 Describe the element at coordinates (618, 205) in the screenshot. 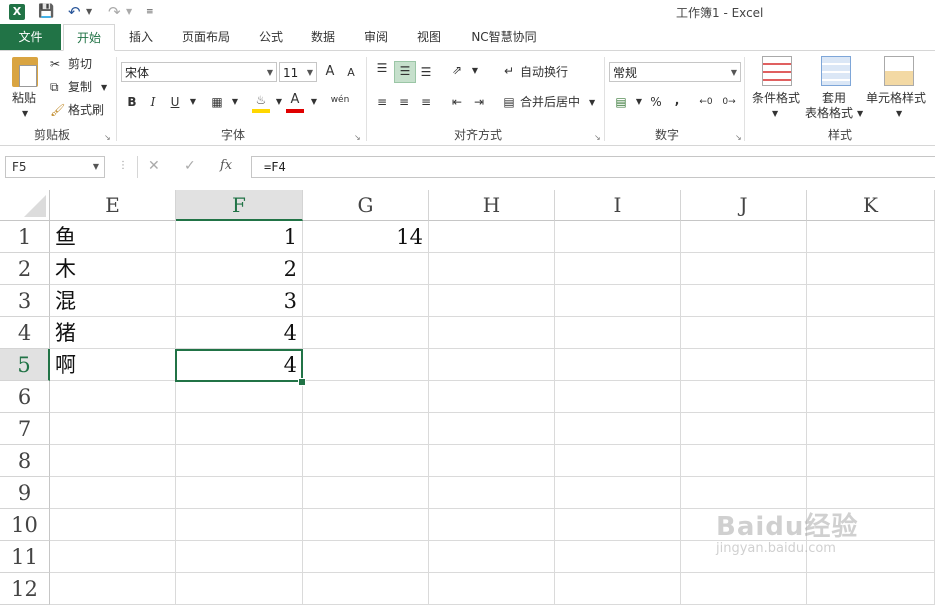

I see `column-header-i: I` at that location.